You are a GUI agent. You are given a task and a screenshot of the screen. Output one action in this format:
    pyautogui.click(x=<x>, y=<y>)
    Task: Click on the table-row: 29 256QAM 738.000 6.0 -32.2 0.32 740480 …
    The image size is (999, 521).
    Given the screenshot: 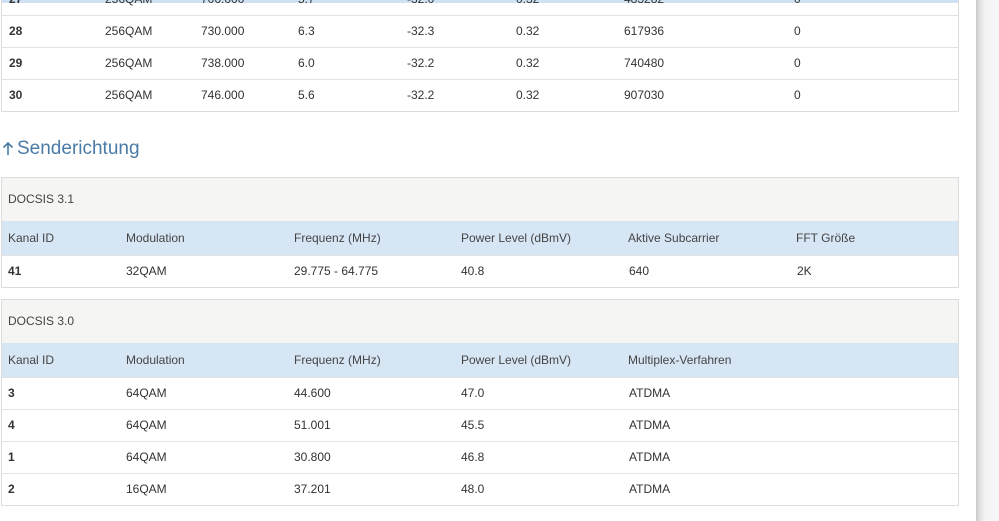 What is the action you would take?
    pyautogui.click(x=480, y=64)
    